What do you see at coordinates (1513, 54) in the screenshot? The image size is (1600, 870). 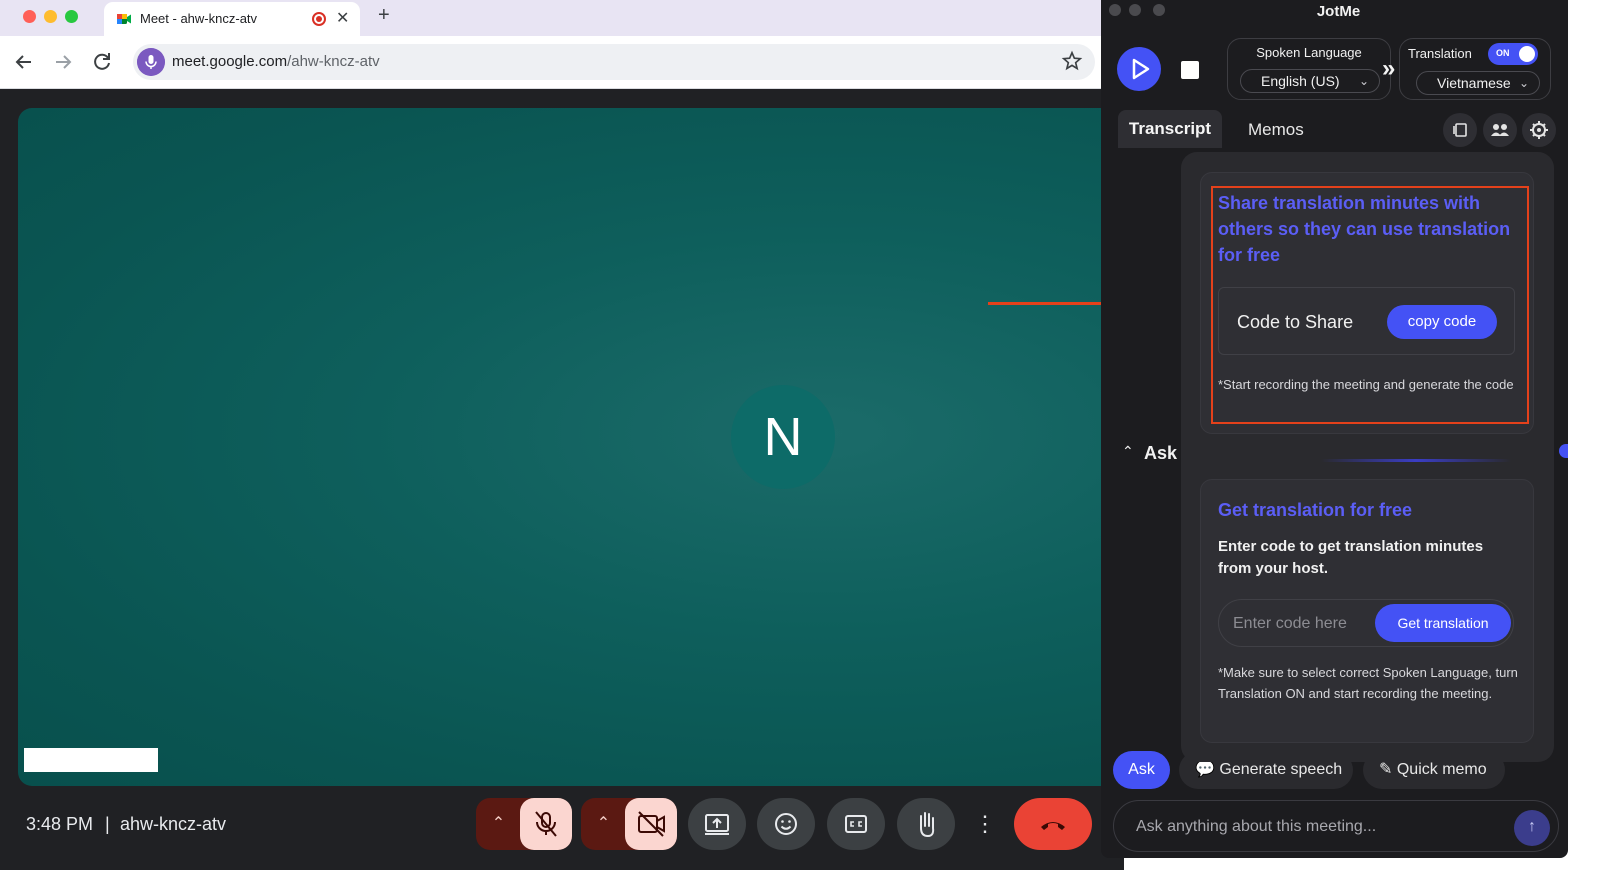 I see `translation-toggle: ON` at bounding box center [1513, 54].